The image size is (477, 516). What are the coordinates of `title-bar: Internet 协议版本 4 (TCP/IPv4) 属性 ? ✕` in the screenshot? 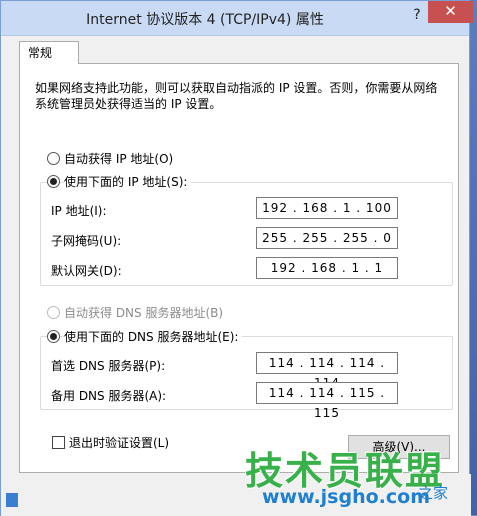 It's located at (237, 18).